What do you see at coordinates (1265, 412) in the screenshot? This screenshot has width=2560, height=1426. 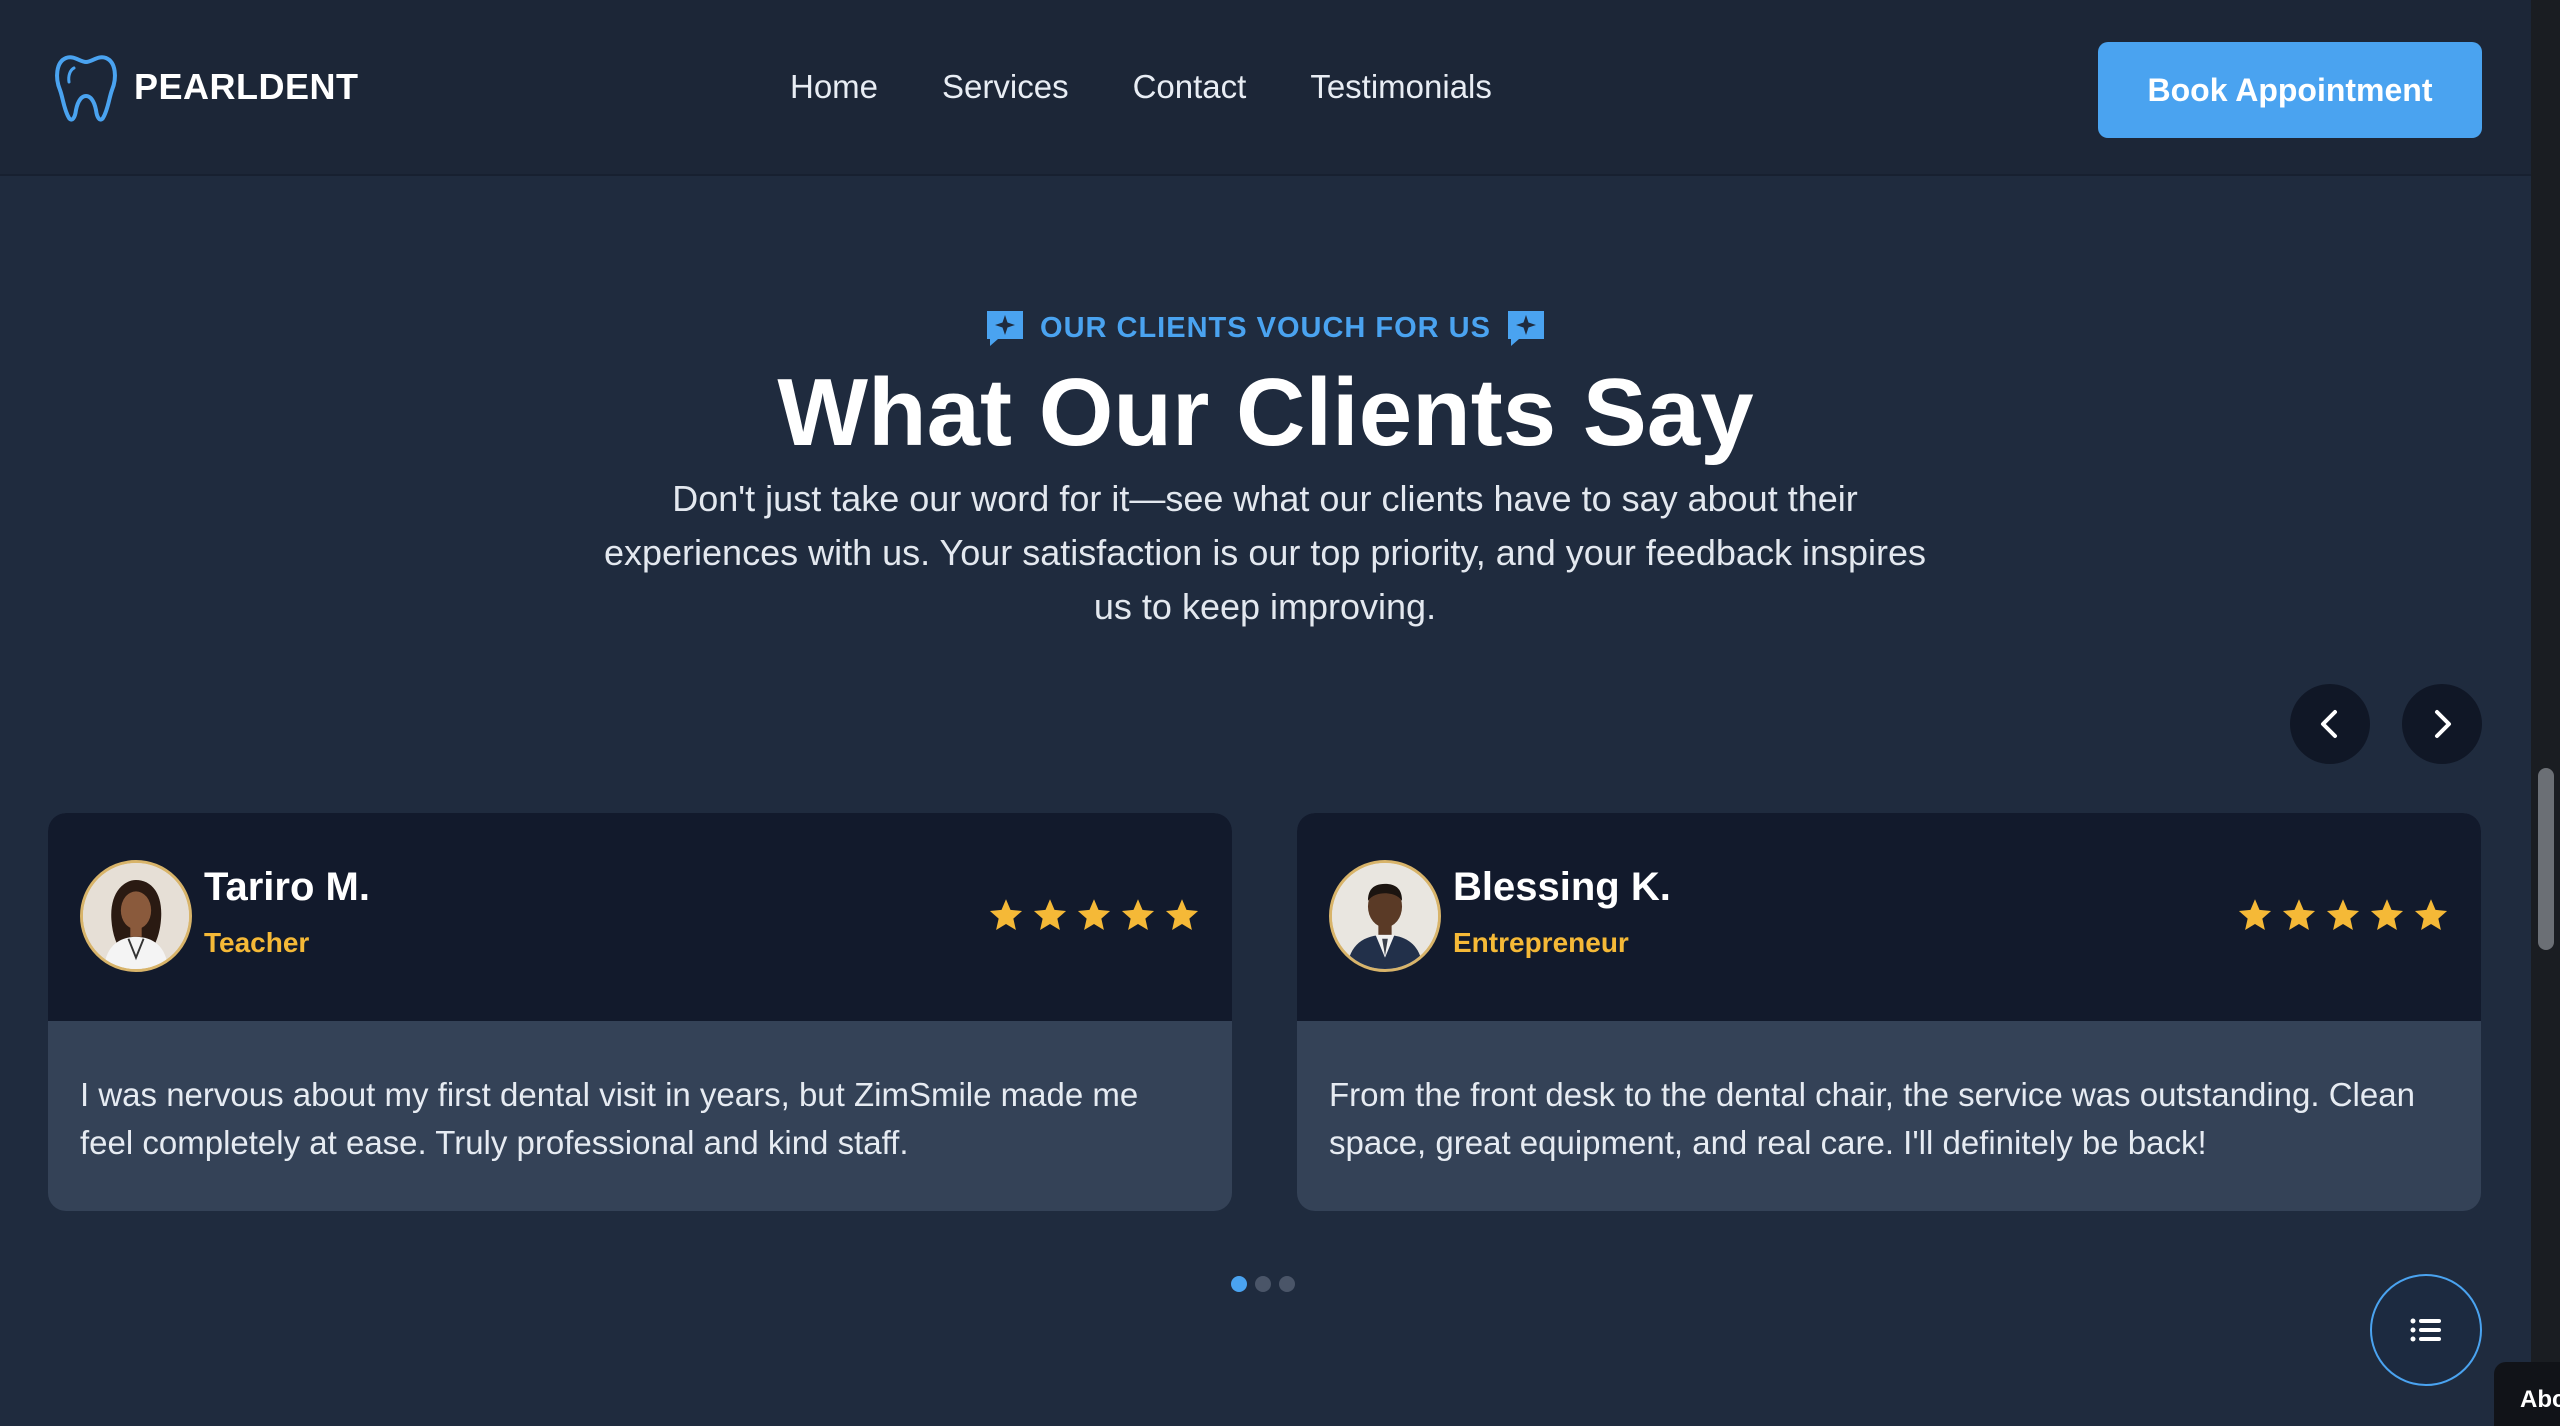 I see `section-title: What Our Clients Say` at bounding box center [1265, 412].